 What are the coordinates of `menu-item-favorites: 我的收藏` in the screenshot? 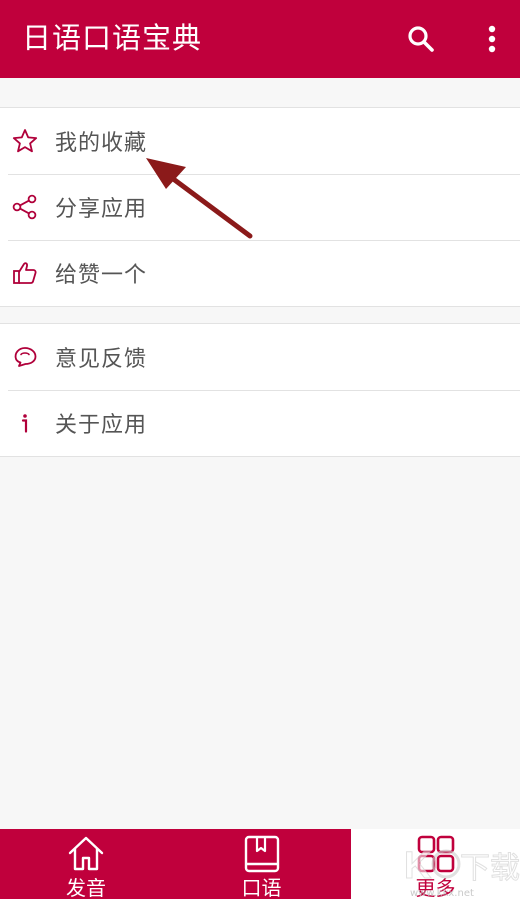 It's located at (260, 141).